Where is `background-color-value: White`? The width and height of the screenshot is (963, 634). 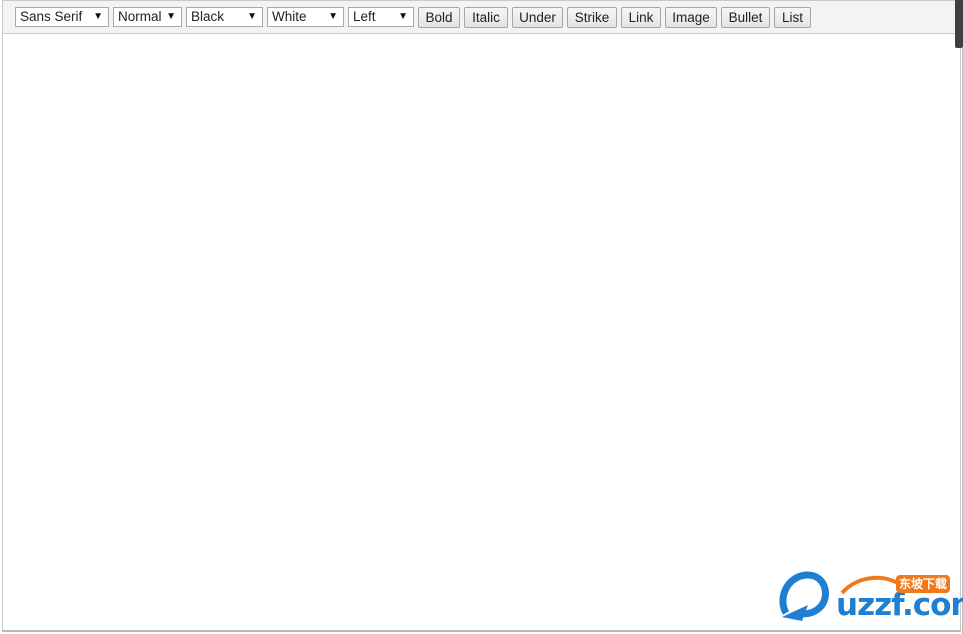 background-color-value: White is located at coordinates (289, 16).